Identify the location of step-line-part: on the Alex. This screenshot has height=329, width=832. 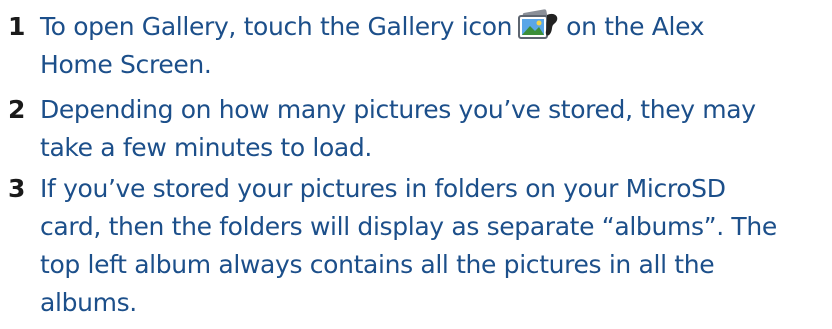
(635, 26).